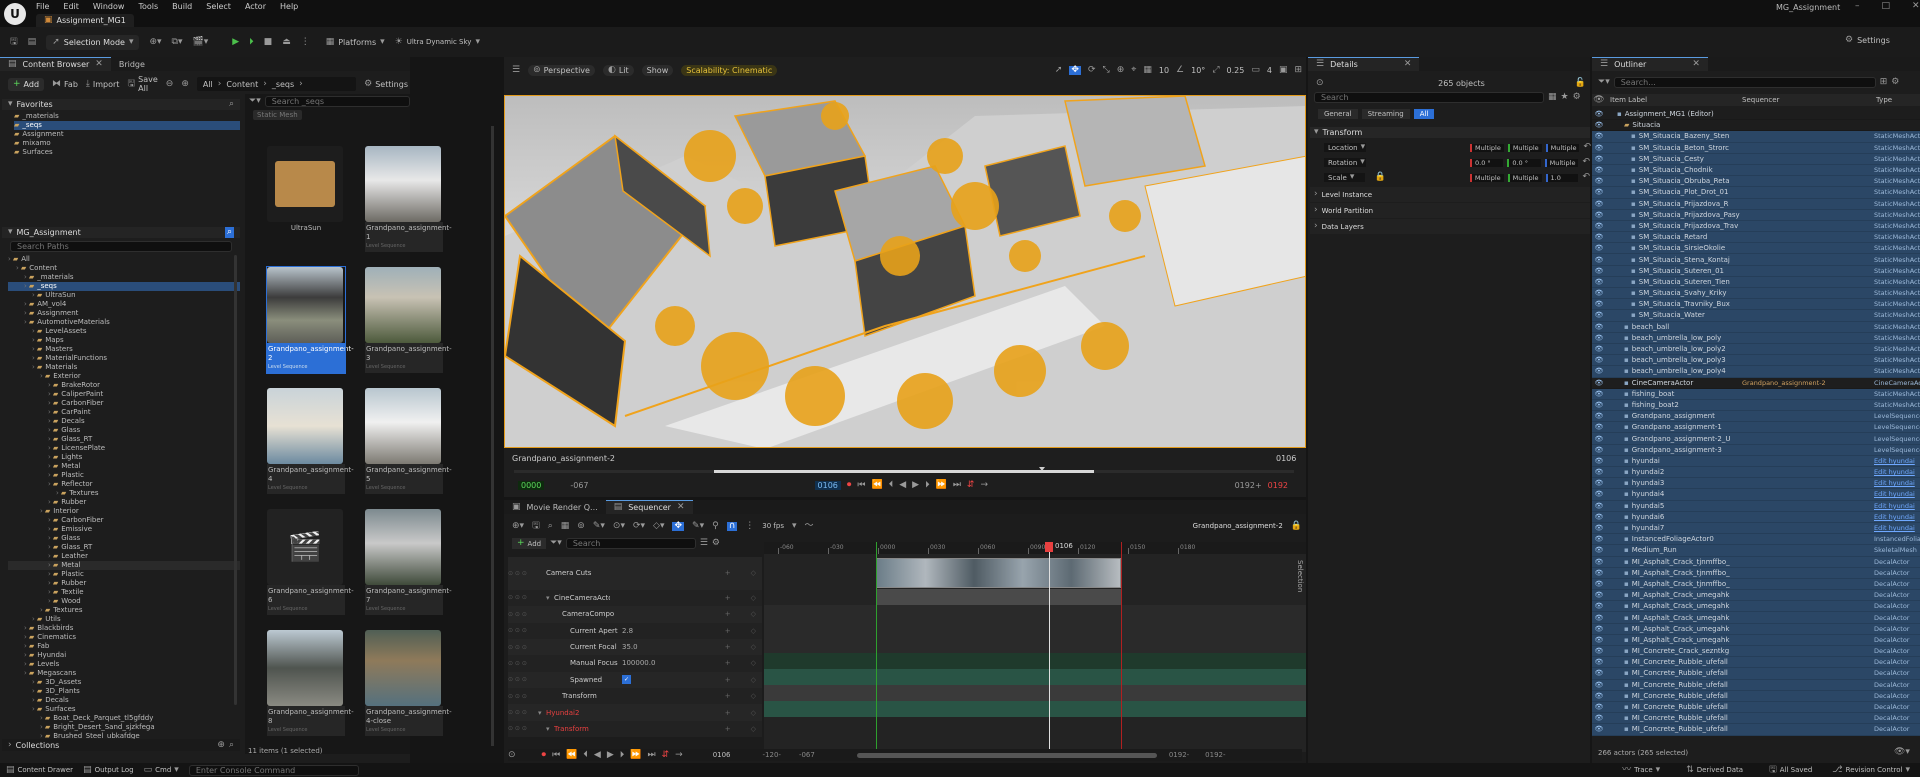 Image resolution: width=1920 pixels, height=777 pixels. Describe the element at coordinates (124, 592) in the screenshot. I see `tree-item: › ▰ Textile` at that location.